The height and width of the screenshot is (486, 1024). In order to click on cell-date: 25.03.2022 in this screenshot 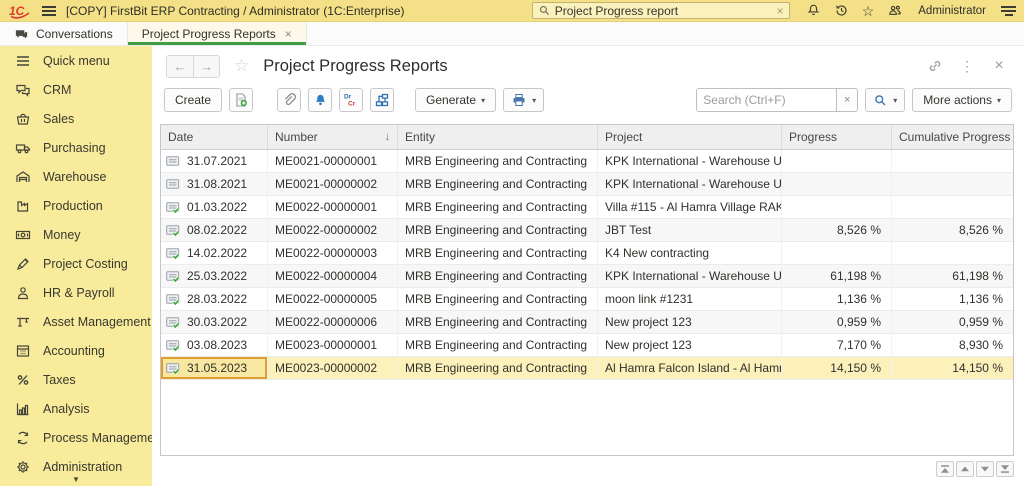, I will do `click(214, 276)`.